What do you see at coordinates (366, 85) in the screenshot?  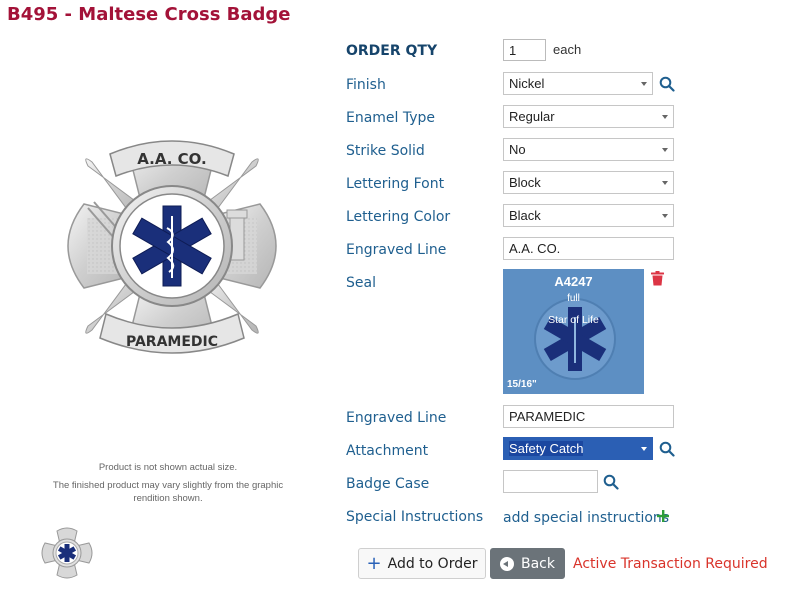 I see `finish-label: Finish` at bounding box center [366, 85].